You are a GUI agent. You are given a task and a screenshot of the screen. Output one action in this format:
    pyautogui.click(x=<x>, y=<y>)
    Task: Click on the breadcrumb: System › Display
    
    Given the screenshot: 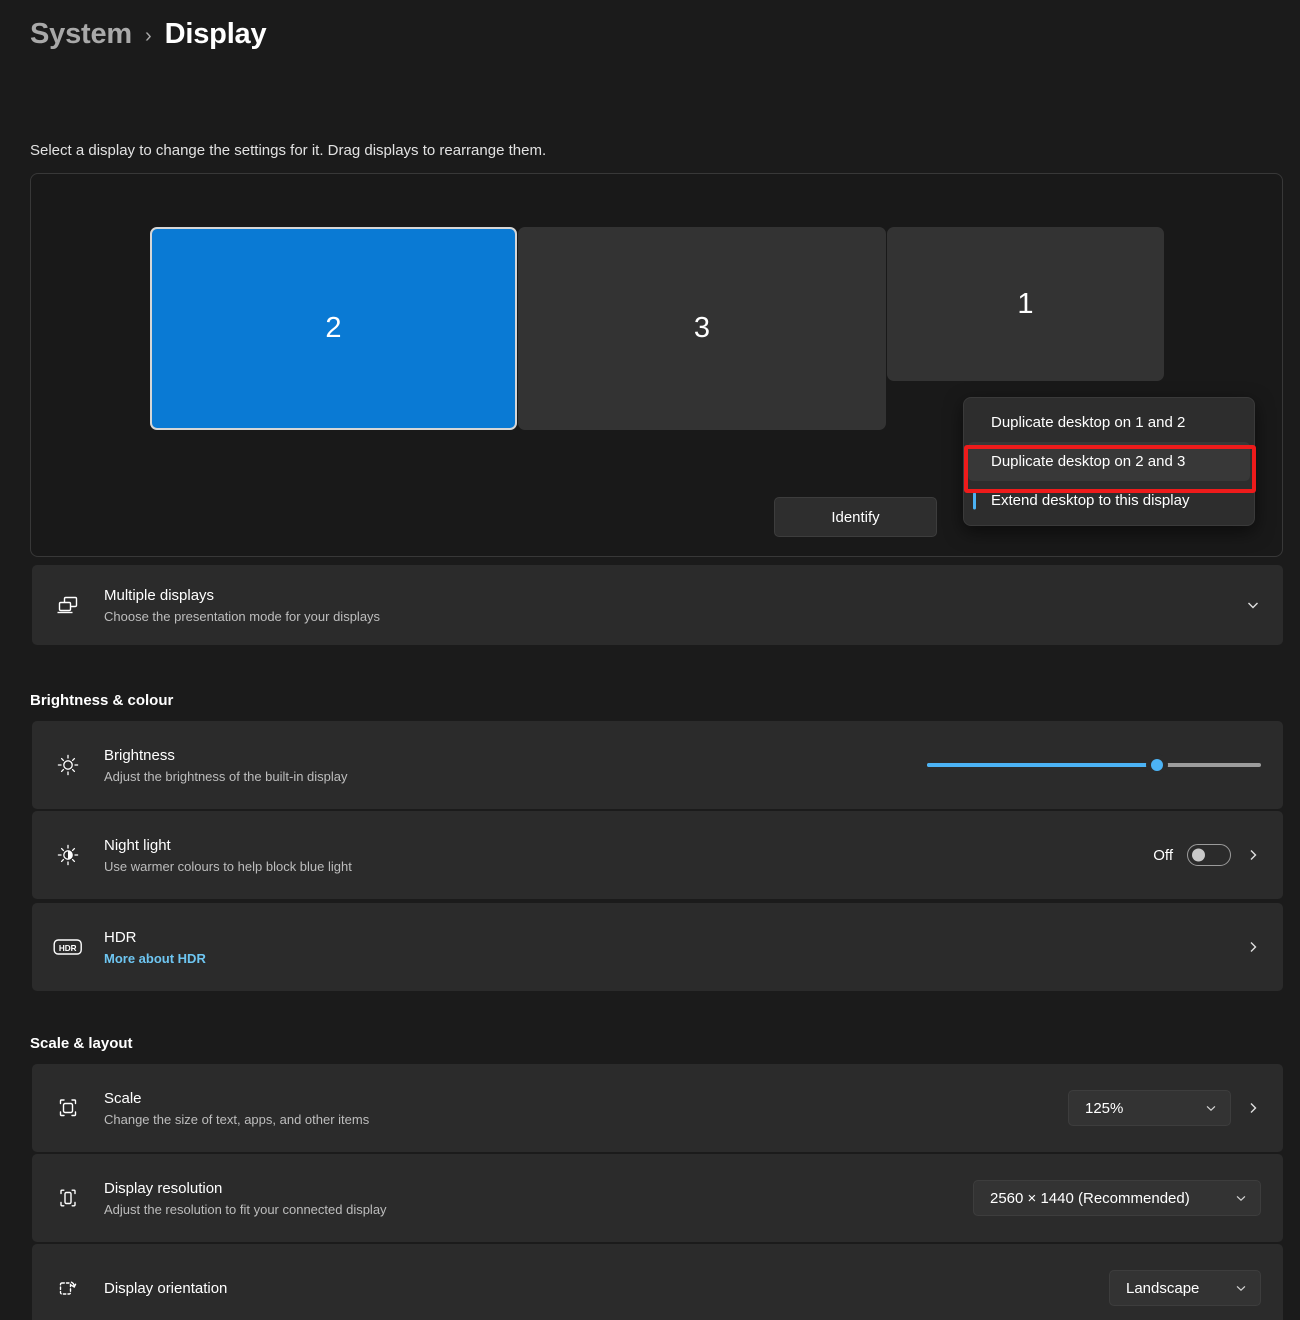 What is the action you would take?
    pyautogui.click(x=148, y=34)
    